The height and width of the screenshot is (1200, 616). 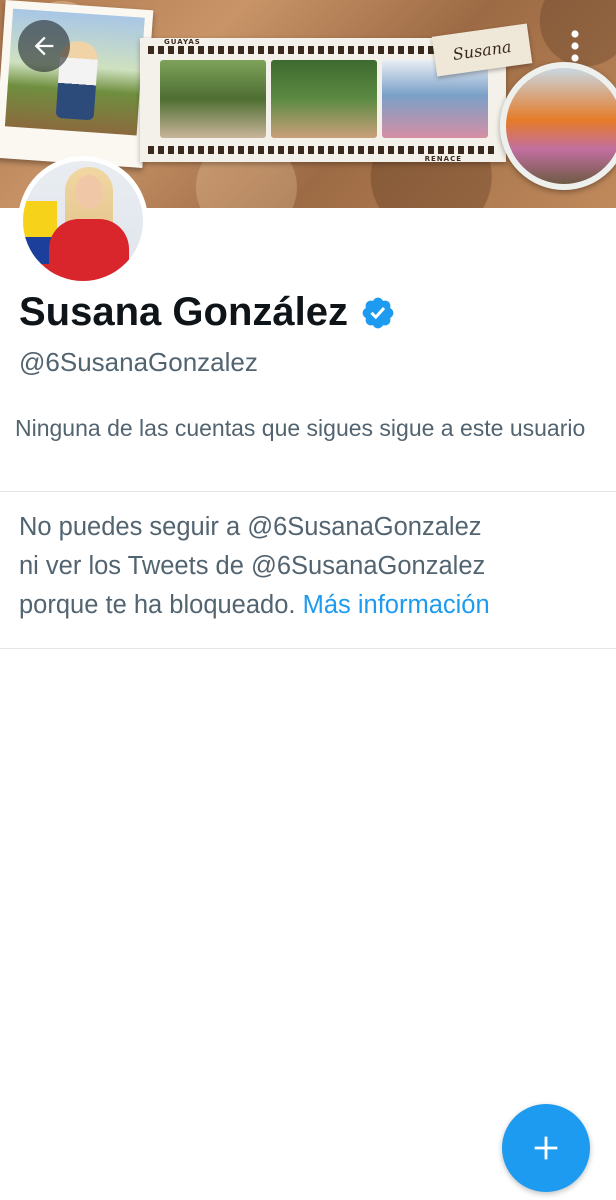 I want to click on back-button, so click(x=44, y=46).